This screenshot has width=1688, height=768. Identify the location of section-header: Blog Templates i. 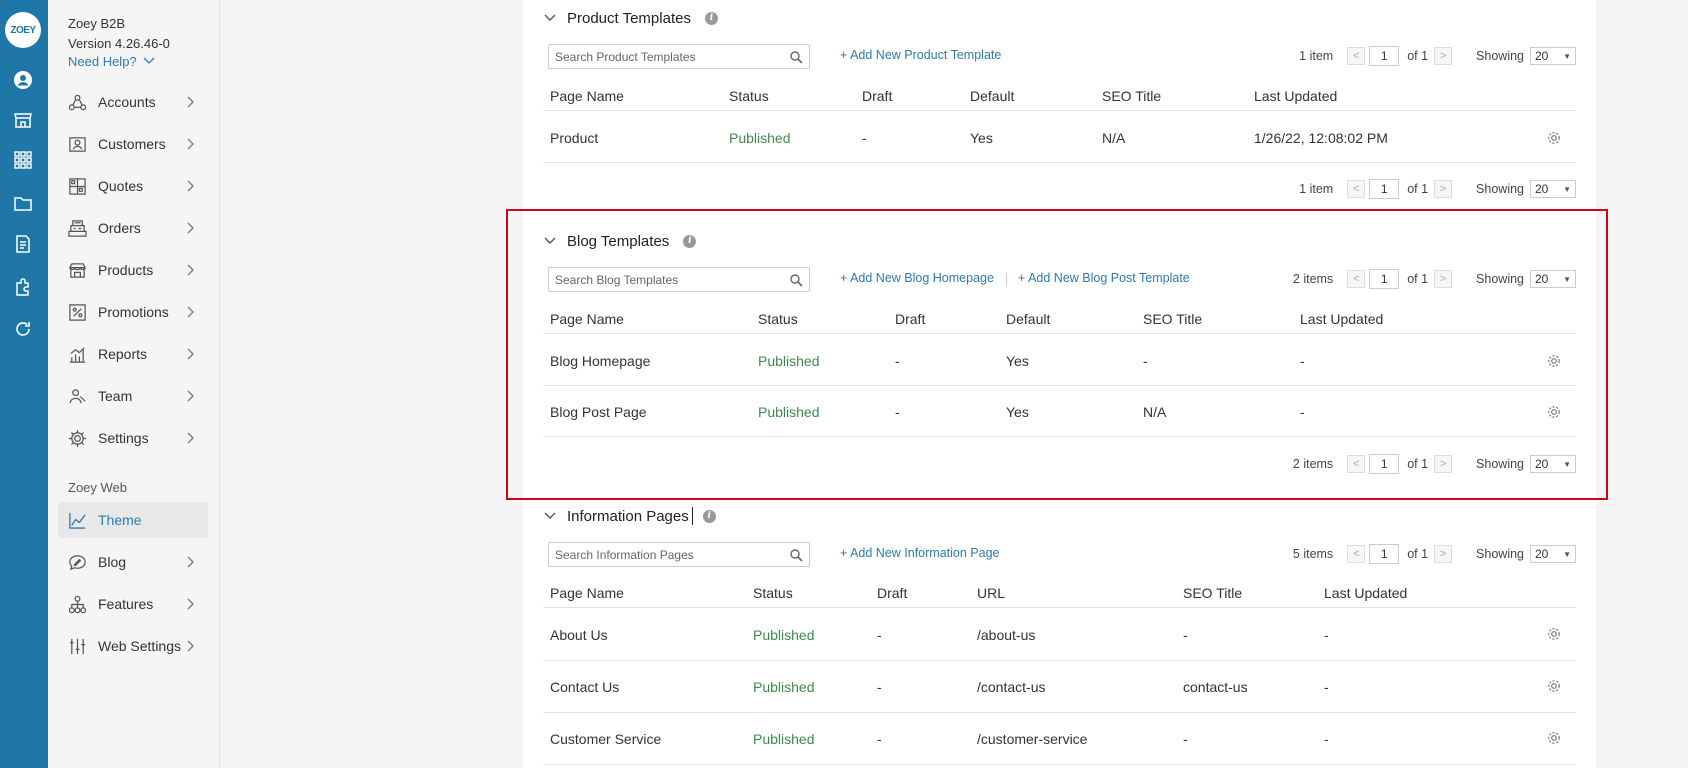
(620, 241).